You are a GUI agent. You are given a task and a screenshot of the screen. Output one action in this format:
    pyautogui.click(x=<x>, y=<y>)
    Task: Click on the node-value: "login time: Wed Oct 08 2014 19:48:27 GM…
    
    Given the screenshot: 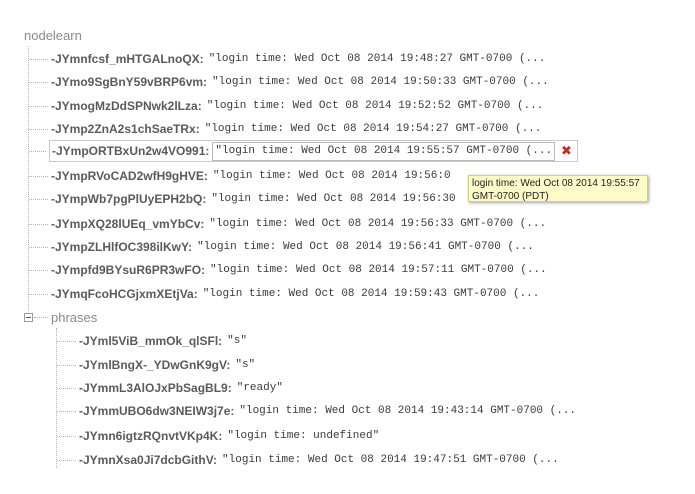 What is the action you would take?
    pyautogui.click(x=377, y=59)
    